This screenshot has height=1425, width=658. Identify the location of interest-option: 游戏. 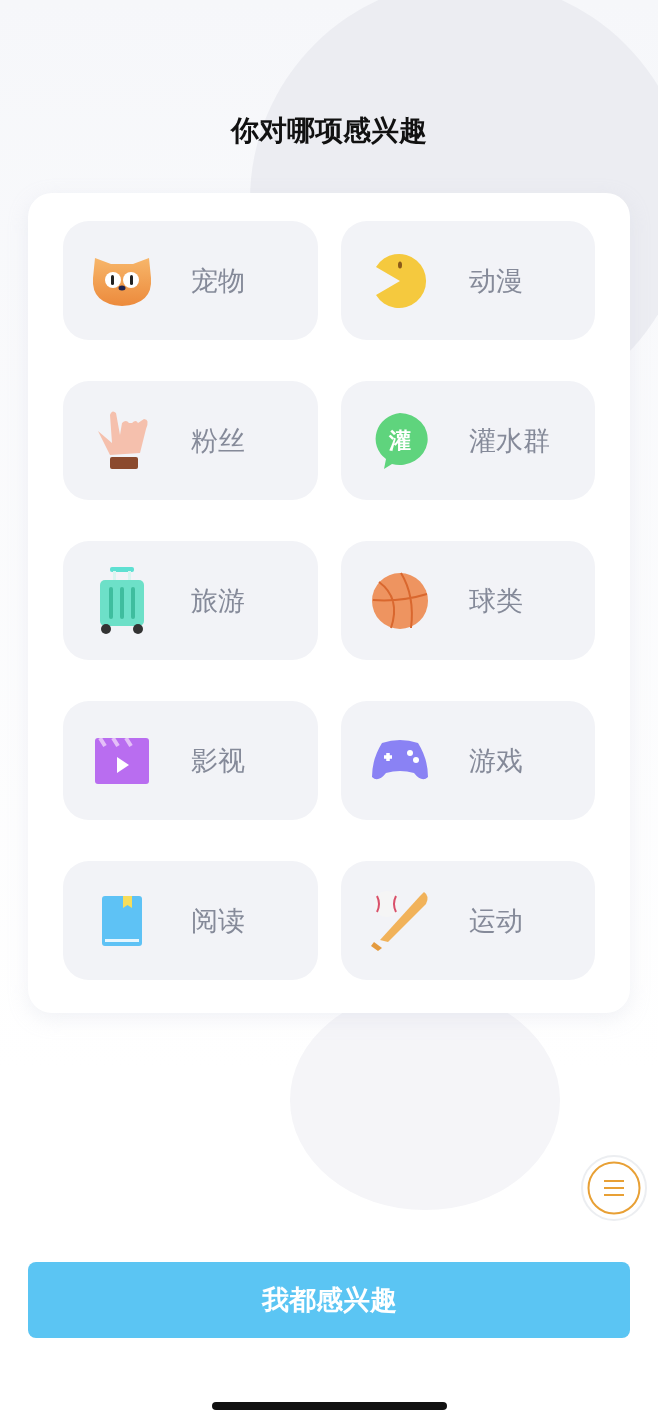
(468, 760).